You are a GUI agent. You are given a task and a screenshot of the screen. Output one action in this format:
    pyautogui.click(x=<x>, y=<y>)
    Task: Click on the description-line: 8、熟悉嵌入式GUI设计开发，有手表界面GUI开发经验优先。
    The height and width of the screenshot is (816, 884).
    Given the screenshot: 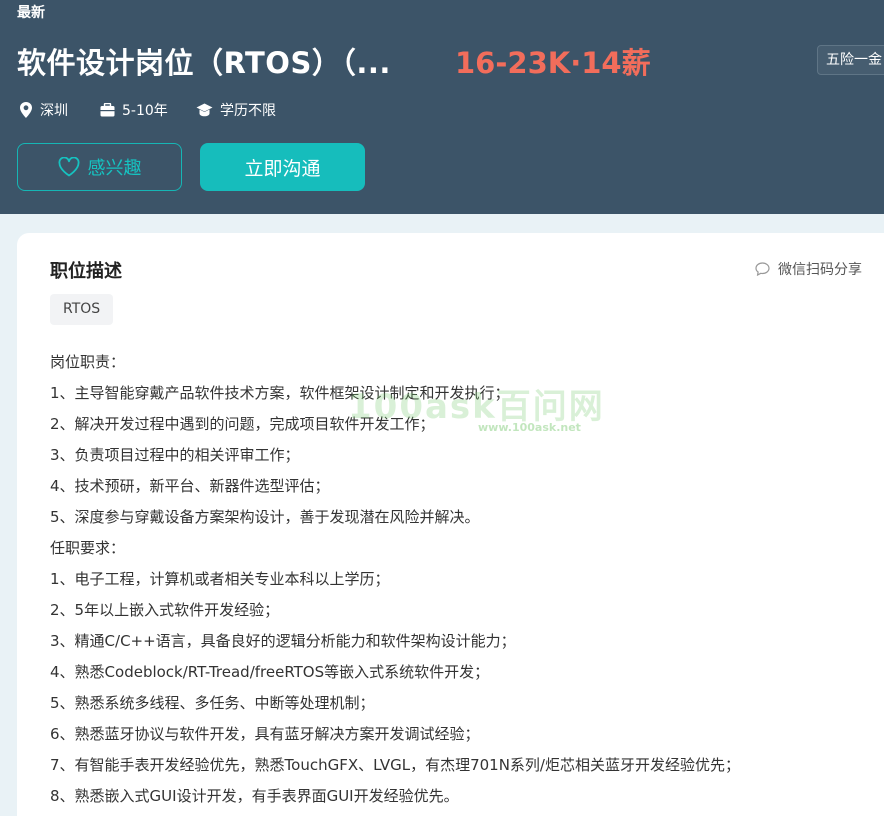 What is the action you would take?
    pyautogui.click(x=254, y=796)
    